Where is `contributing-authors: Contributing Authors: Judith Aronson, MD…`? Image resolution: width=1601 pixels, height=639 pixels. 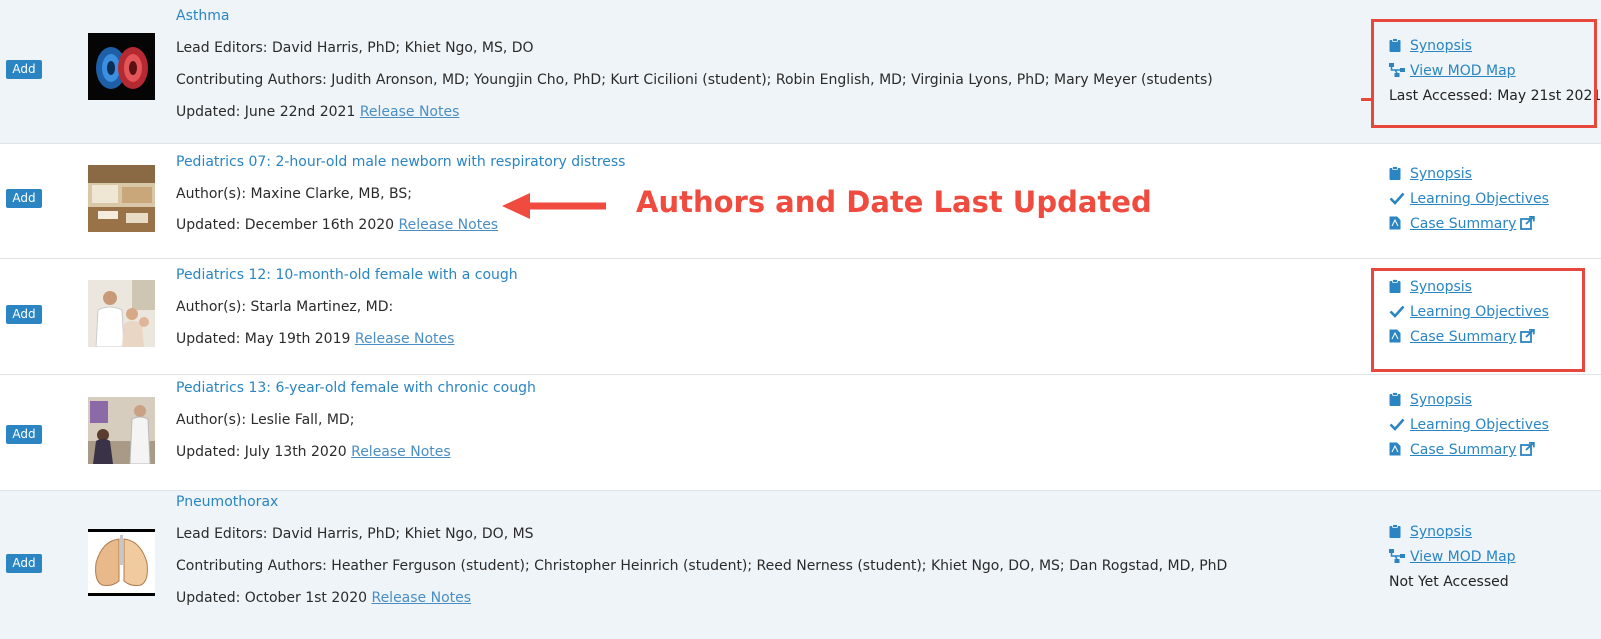
contributing-authors: Contributing Authors: Judith Aronson, MD… is located at coordinates (694, 80).